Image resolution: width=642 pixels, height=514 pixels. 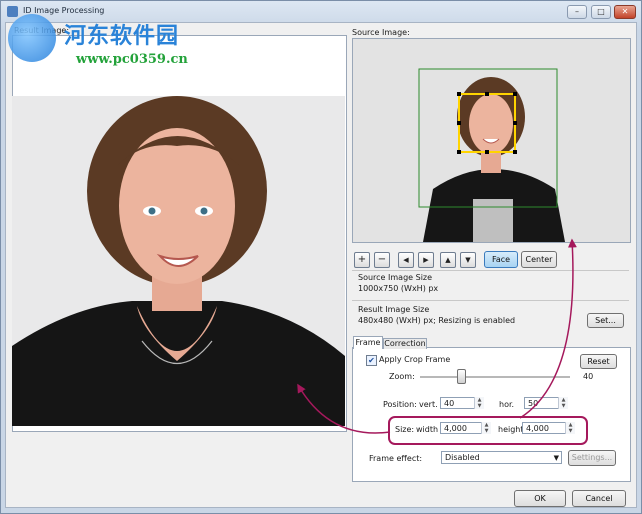 What do you see at coordinates (486, 428) in the screenshot?
I see `width-spin-icon: ▲ ▼` at bounding box center [486, 428].